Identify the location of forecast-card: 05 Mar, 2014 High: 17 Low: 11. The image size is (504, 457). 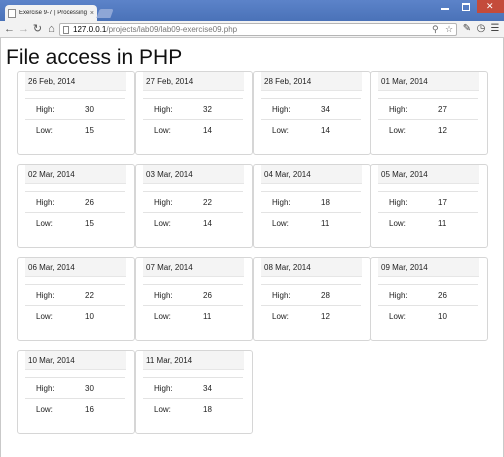
(429, 206).